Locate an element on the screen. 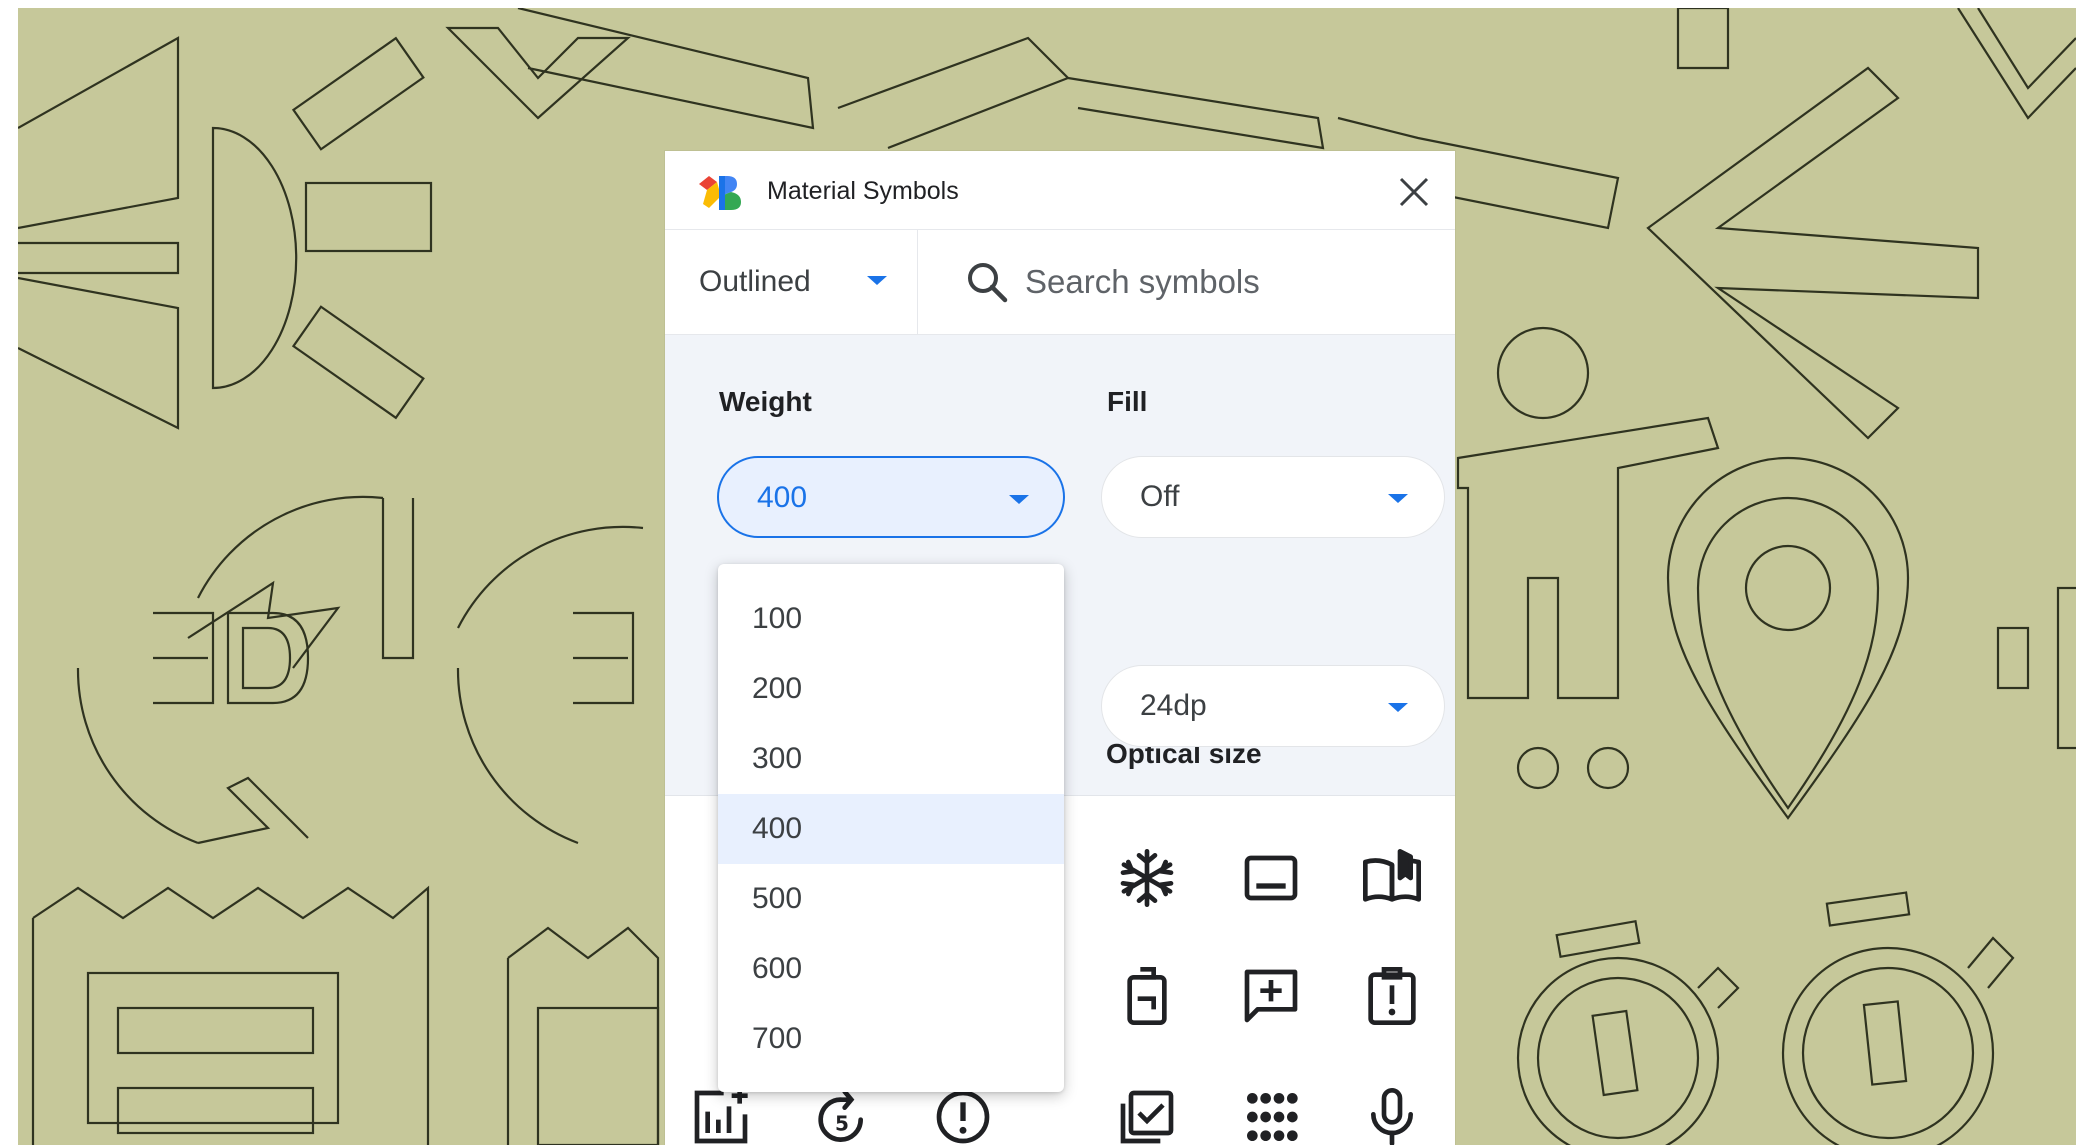 Image resolution: width=2076 pixels, height=1145 pixels. weight-option-300: 300 is located at coordinates (891, 759).